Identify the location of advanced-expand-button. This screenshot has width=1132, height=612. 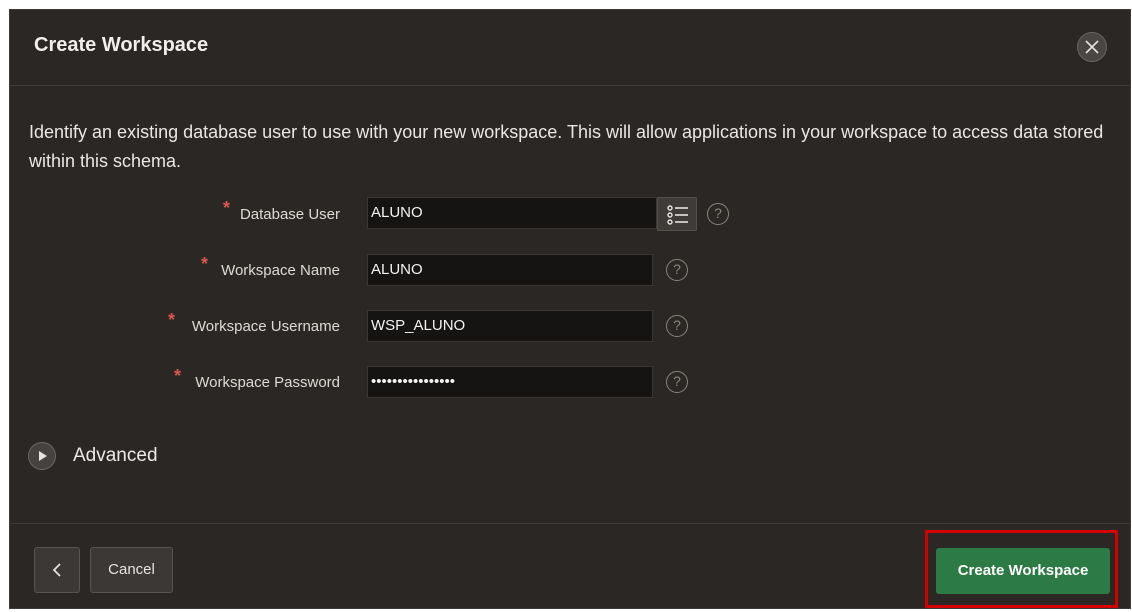
(42, 456).